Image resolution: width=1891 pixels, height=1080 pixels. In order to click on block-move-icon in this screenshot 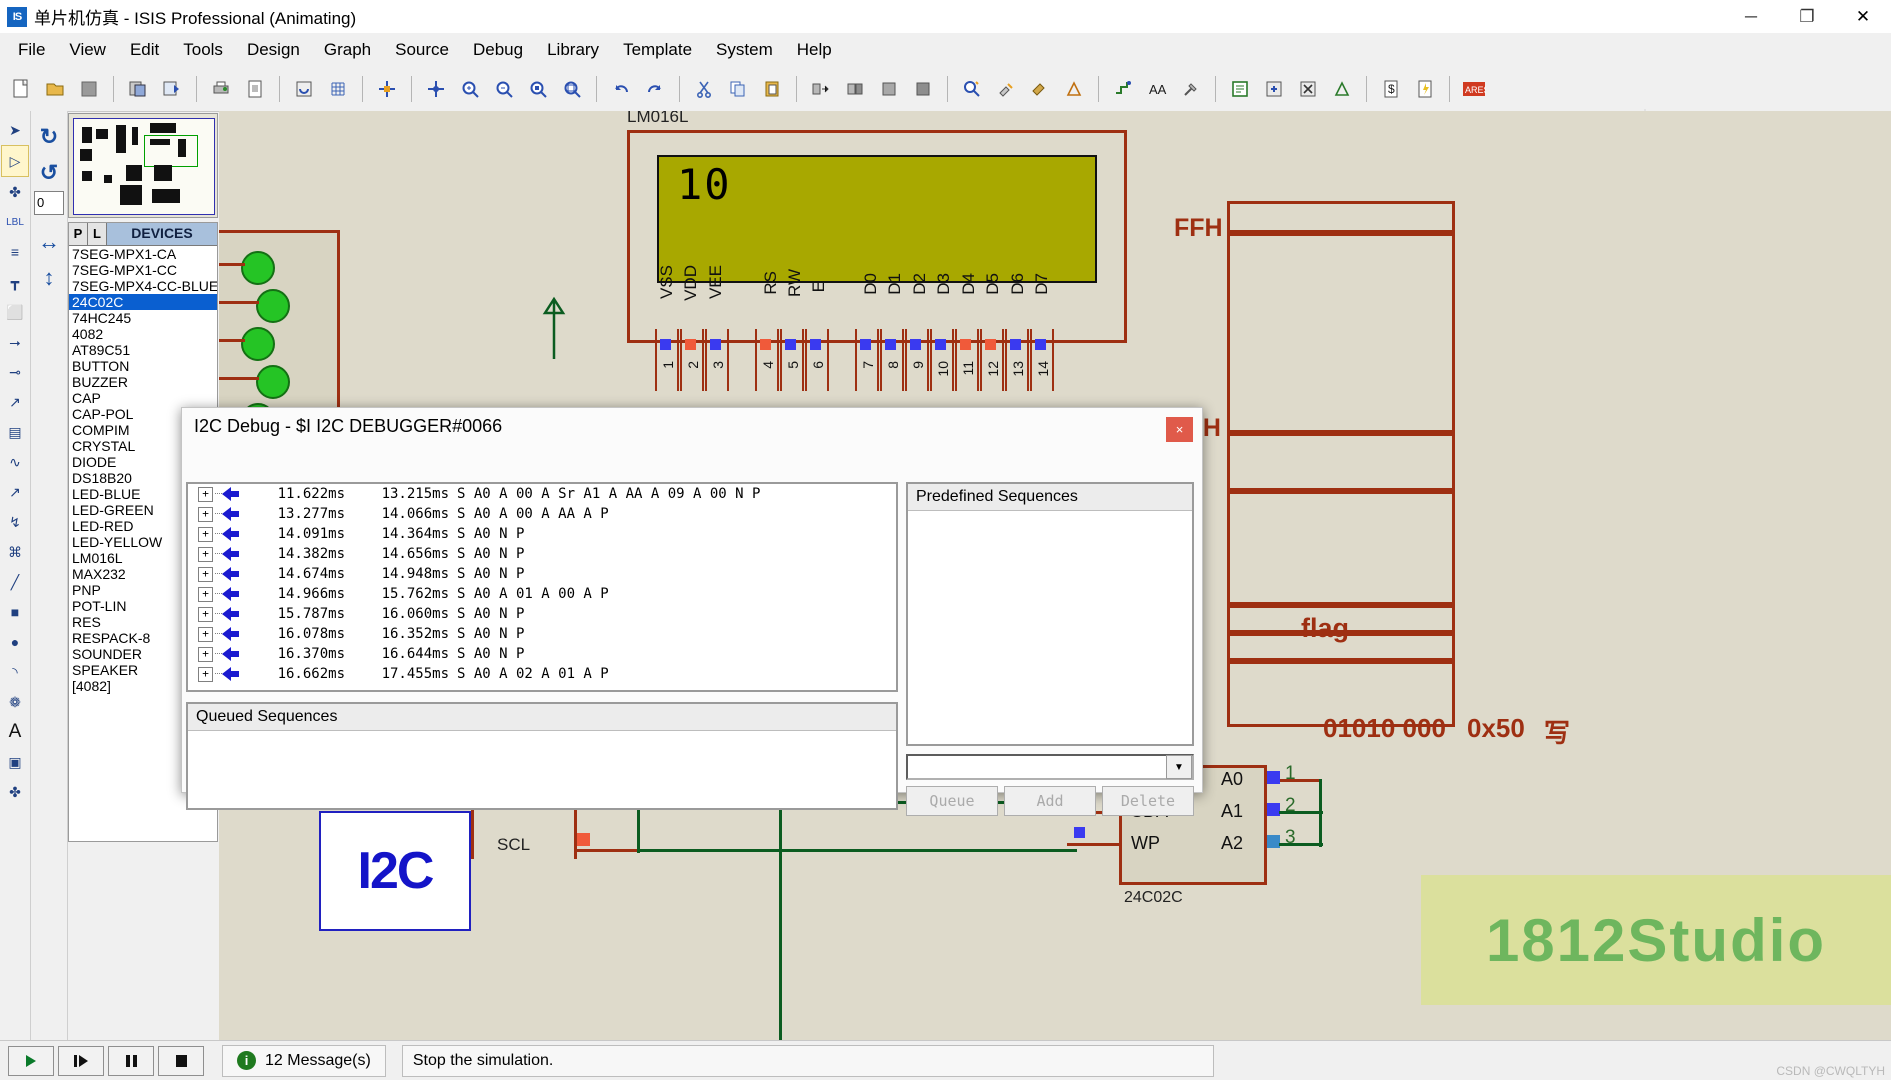, I will do `click(855, 89)`.